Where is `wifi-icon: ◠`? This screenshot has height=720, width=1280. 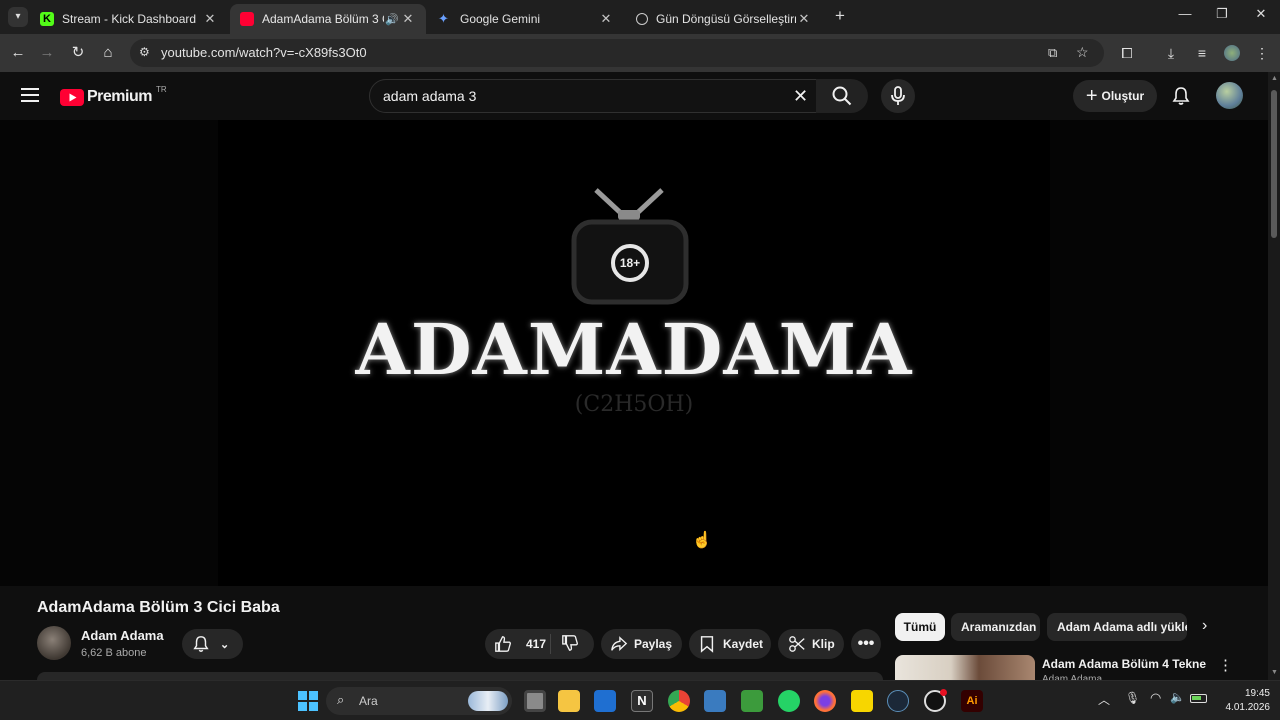
wifi-icon: ◠ is located at coordinates (1155, 698).